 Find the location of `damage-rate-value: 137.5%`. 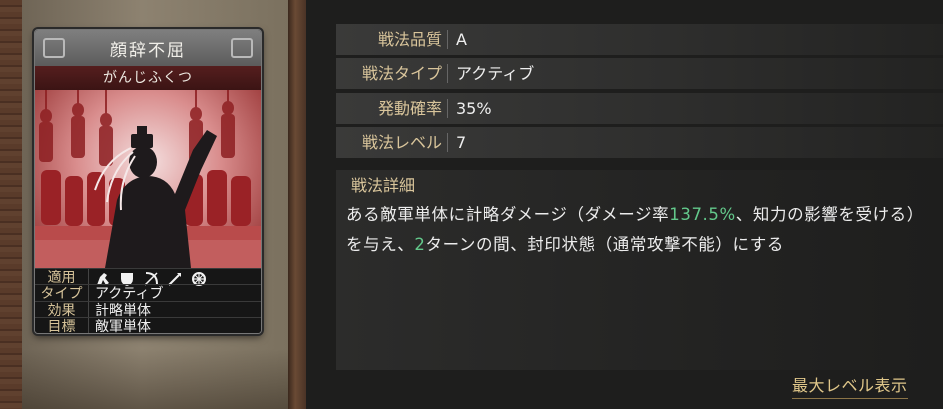

damage-rate-value: 137.5% is located at coordinates (702, 214).